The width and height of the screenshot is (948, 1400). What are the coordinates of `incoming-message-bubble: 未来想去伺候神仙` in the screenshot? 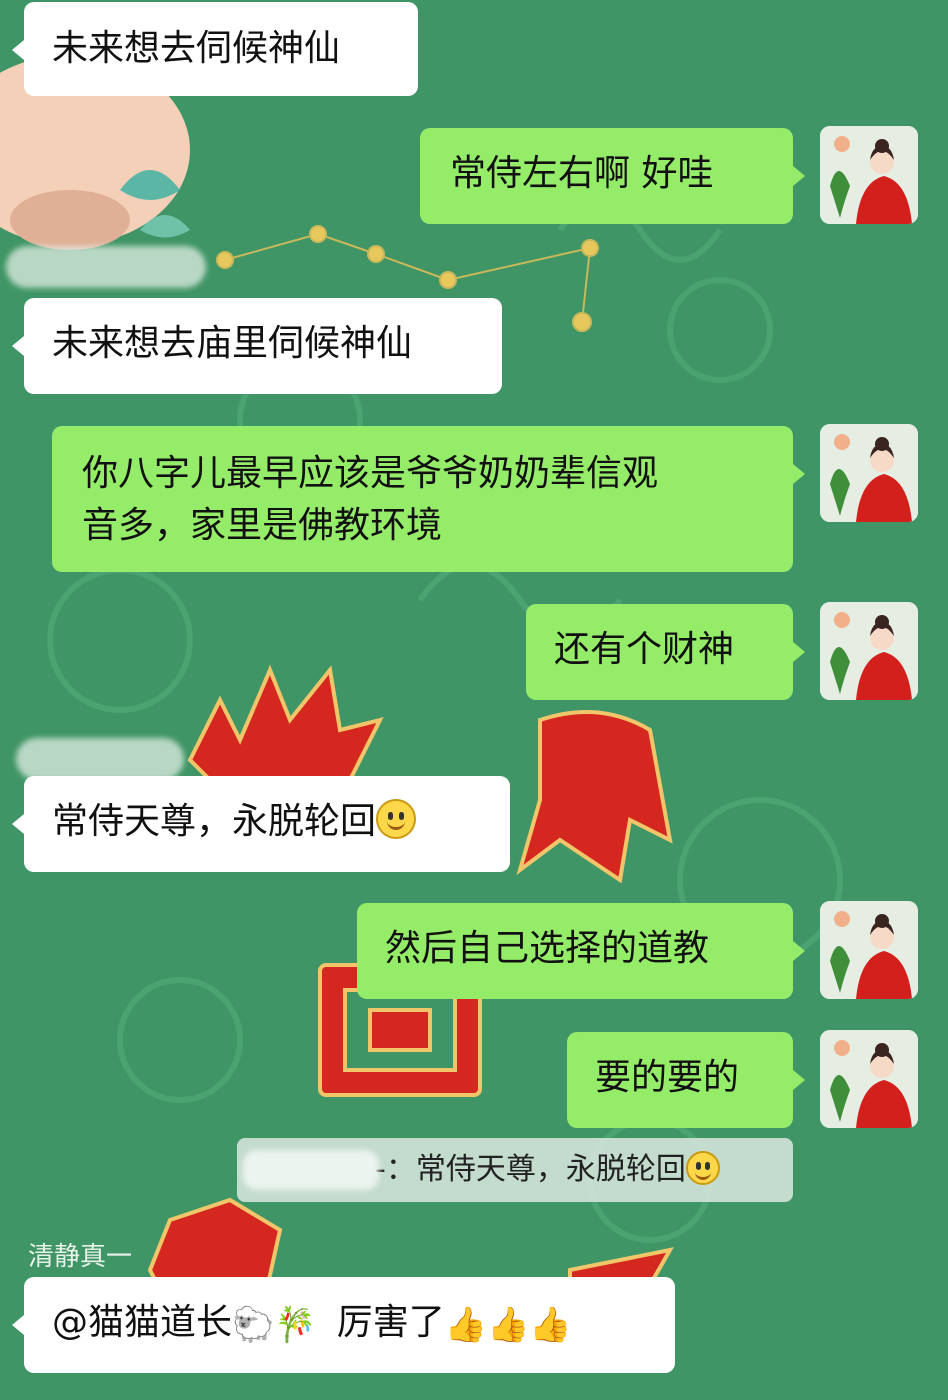 It's located at (215, 49).